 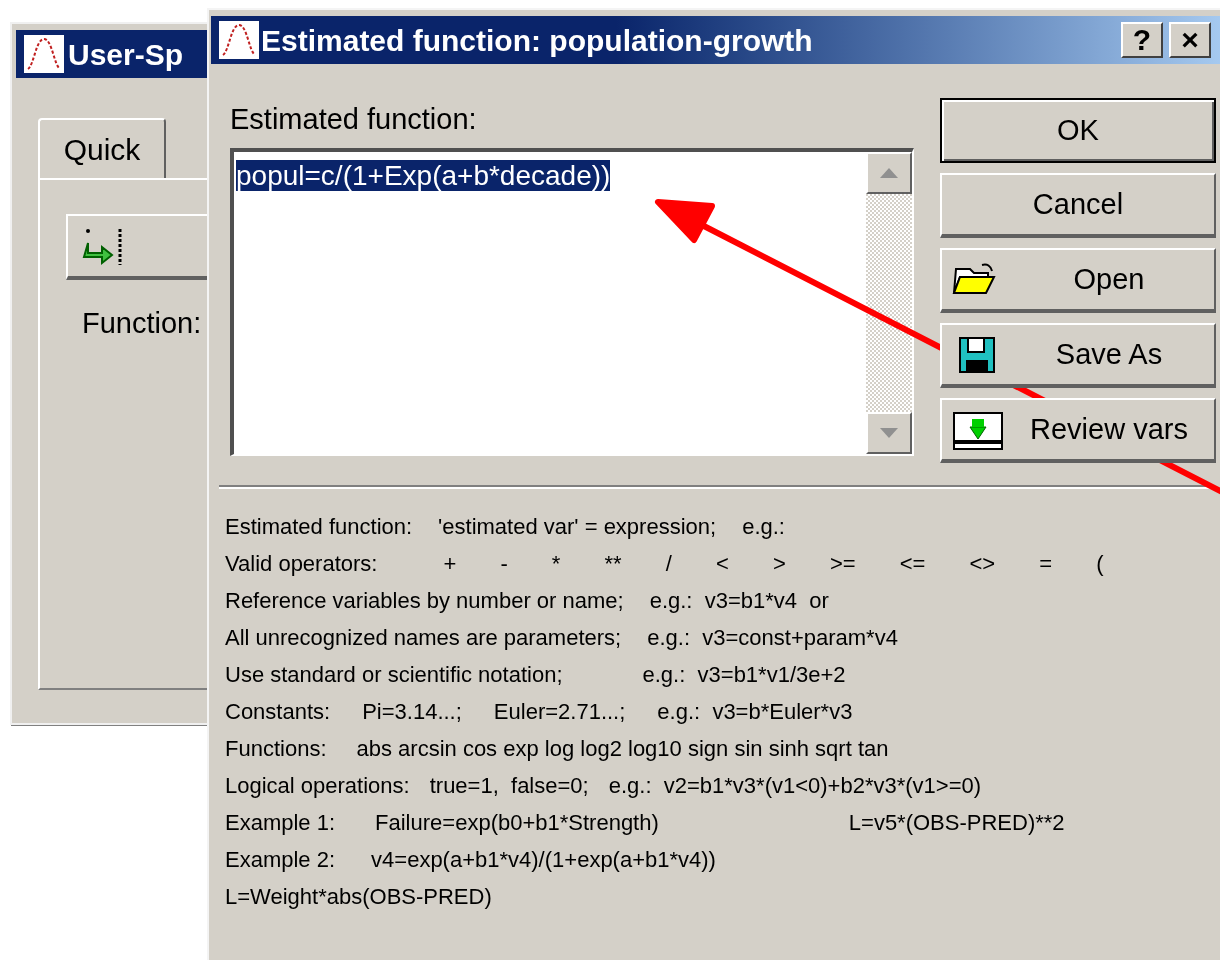 I want to click on help-text: 'estimated var' = expression;, so click(x=577, y=526).